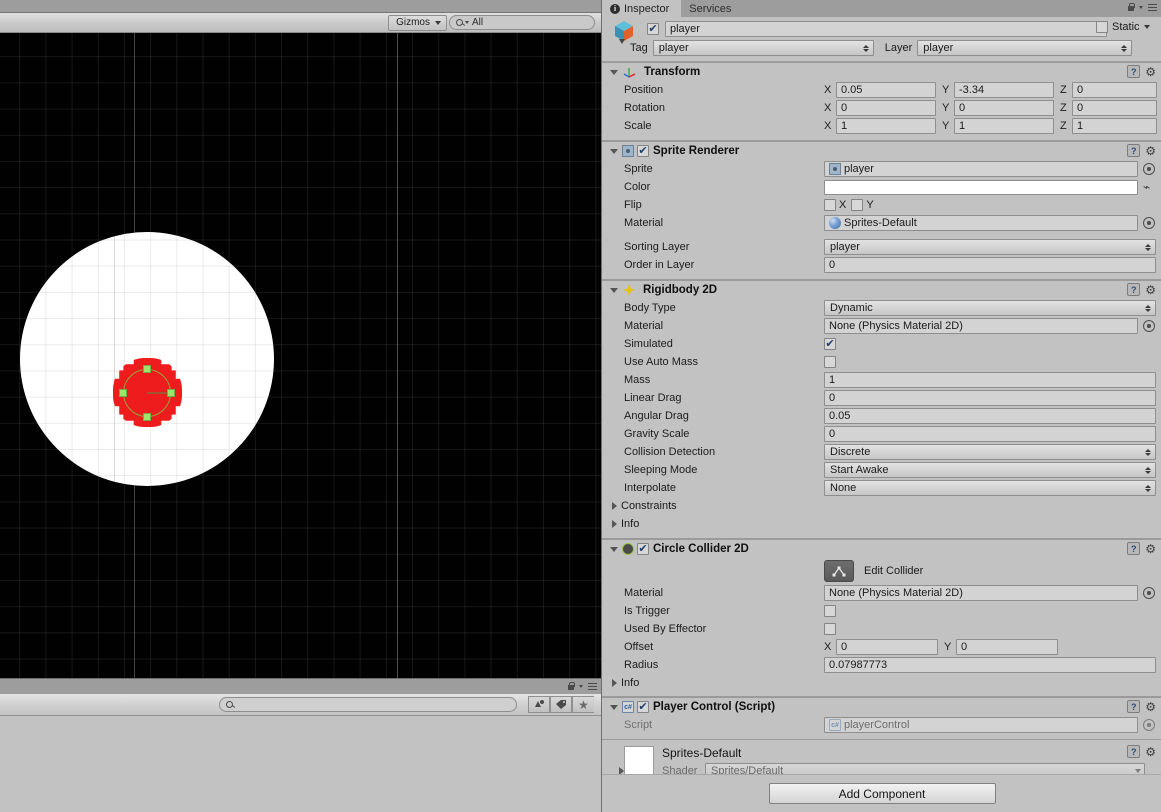  What do you see at coordinates (990, 665) in the screenshot?
I see `radius-input: 0.07987773` at bounding box center [990, 665].